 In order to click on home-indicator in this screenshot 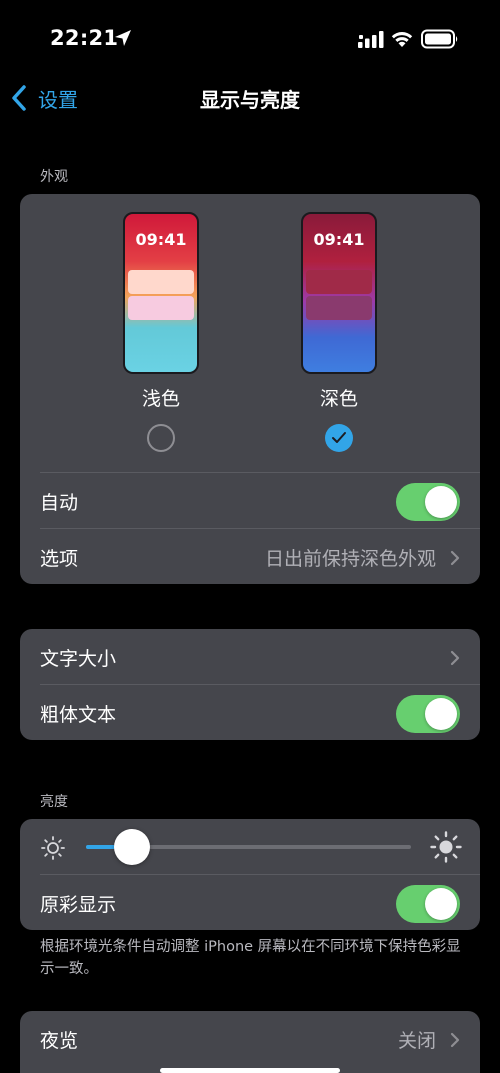, I will do `click(250, 1070)`.